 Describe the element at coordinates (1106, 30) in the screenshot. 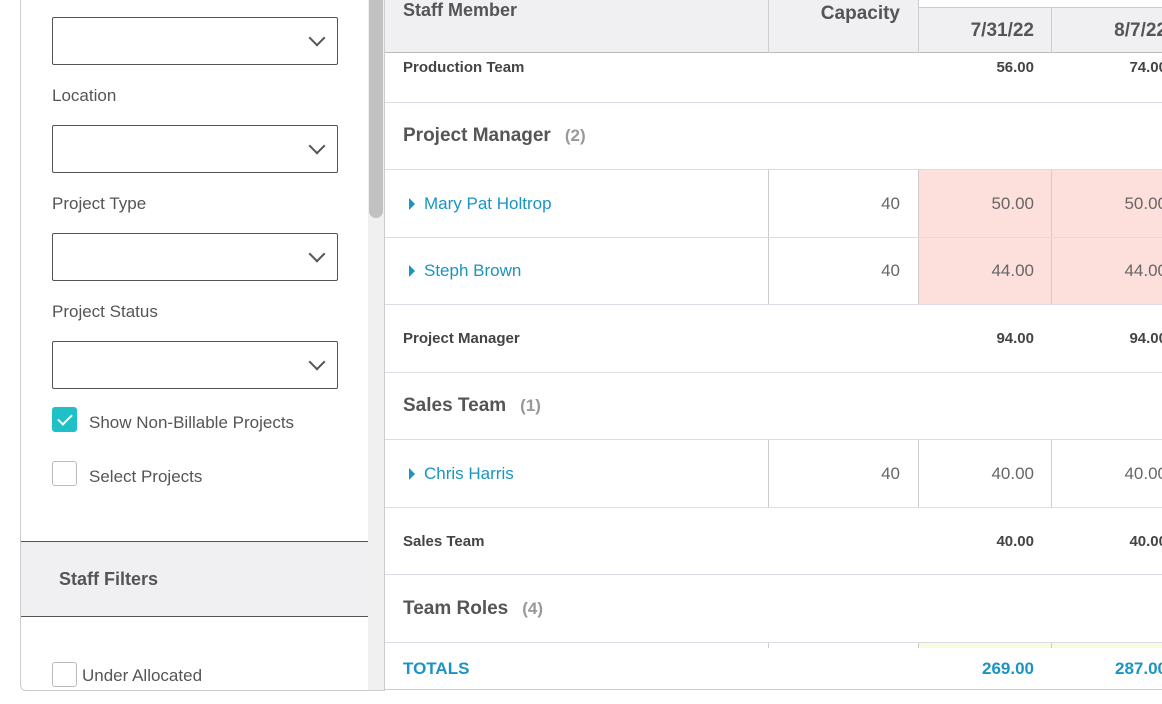

I see `date-header: 8/7/22` at that location.